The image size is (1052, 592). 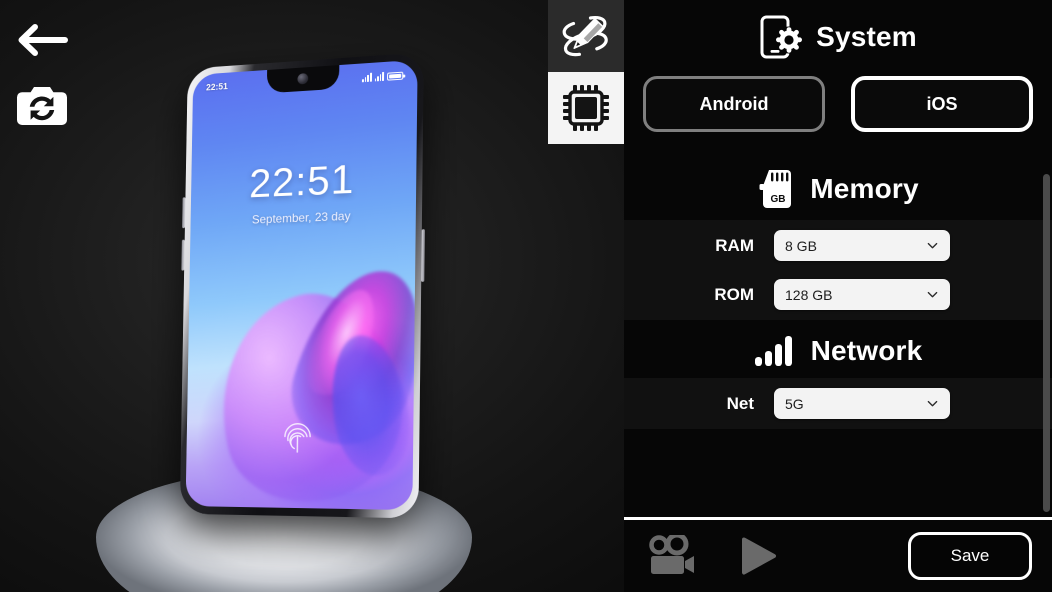 I want to click on panel-scrollbar, so click(x=1046, y=343).